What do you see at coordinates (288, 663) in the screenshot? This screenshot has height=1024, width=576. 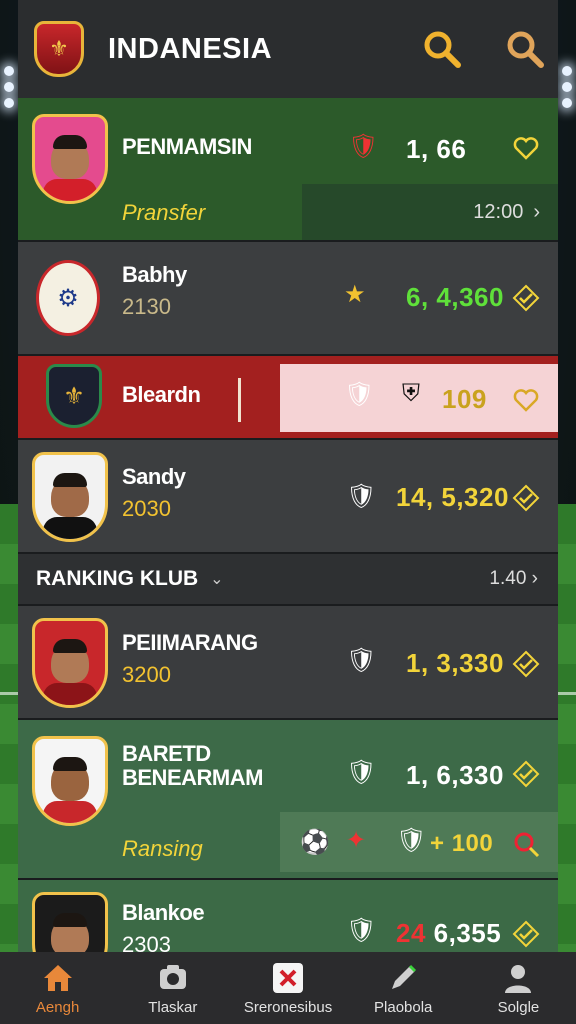 I see `list-item: PEIIMARANG 3200 🛡 1, 3,330` at bounding box center [288, 663].